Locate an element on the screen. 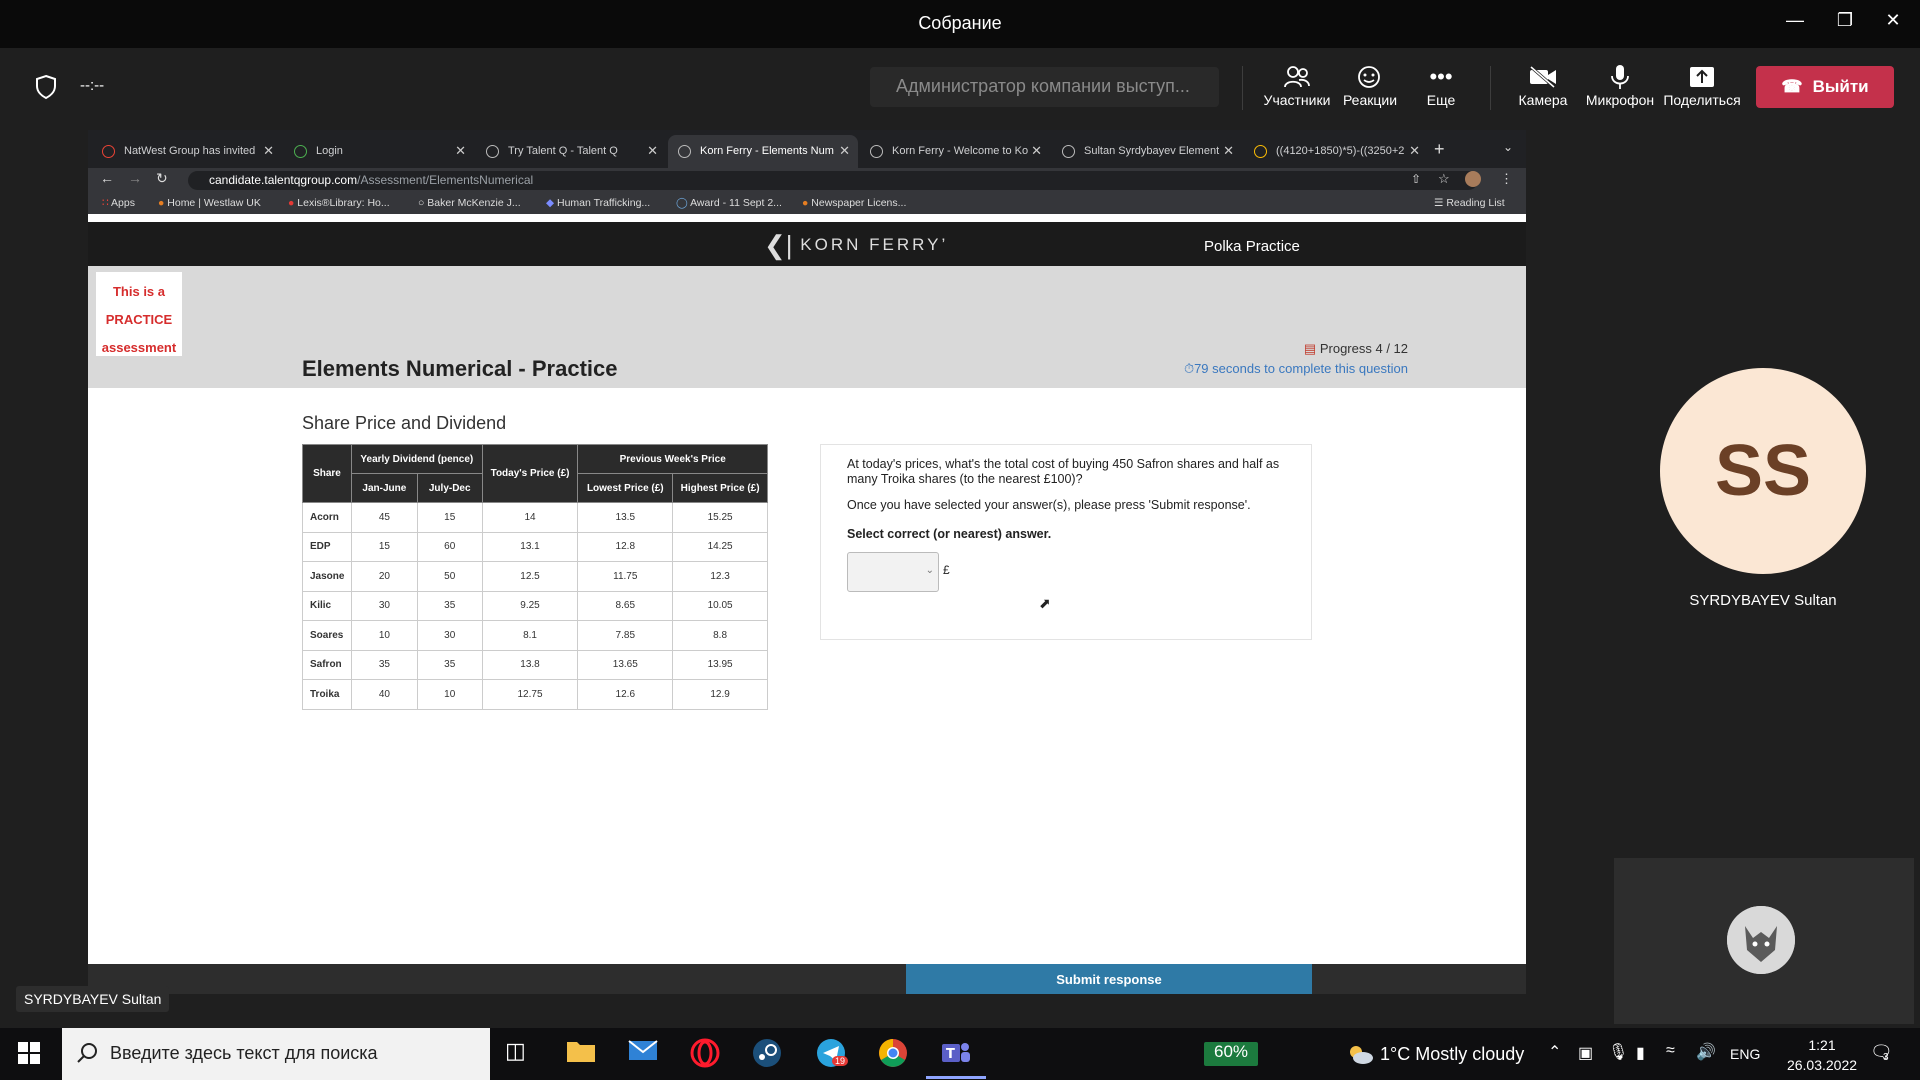  header-share: Share is located at coordinates (327, 473).